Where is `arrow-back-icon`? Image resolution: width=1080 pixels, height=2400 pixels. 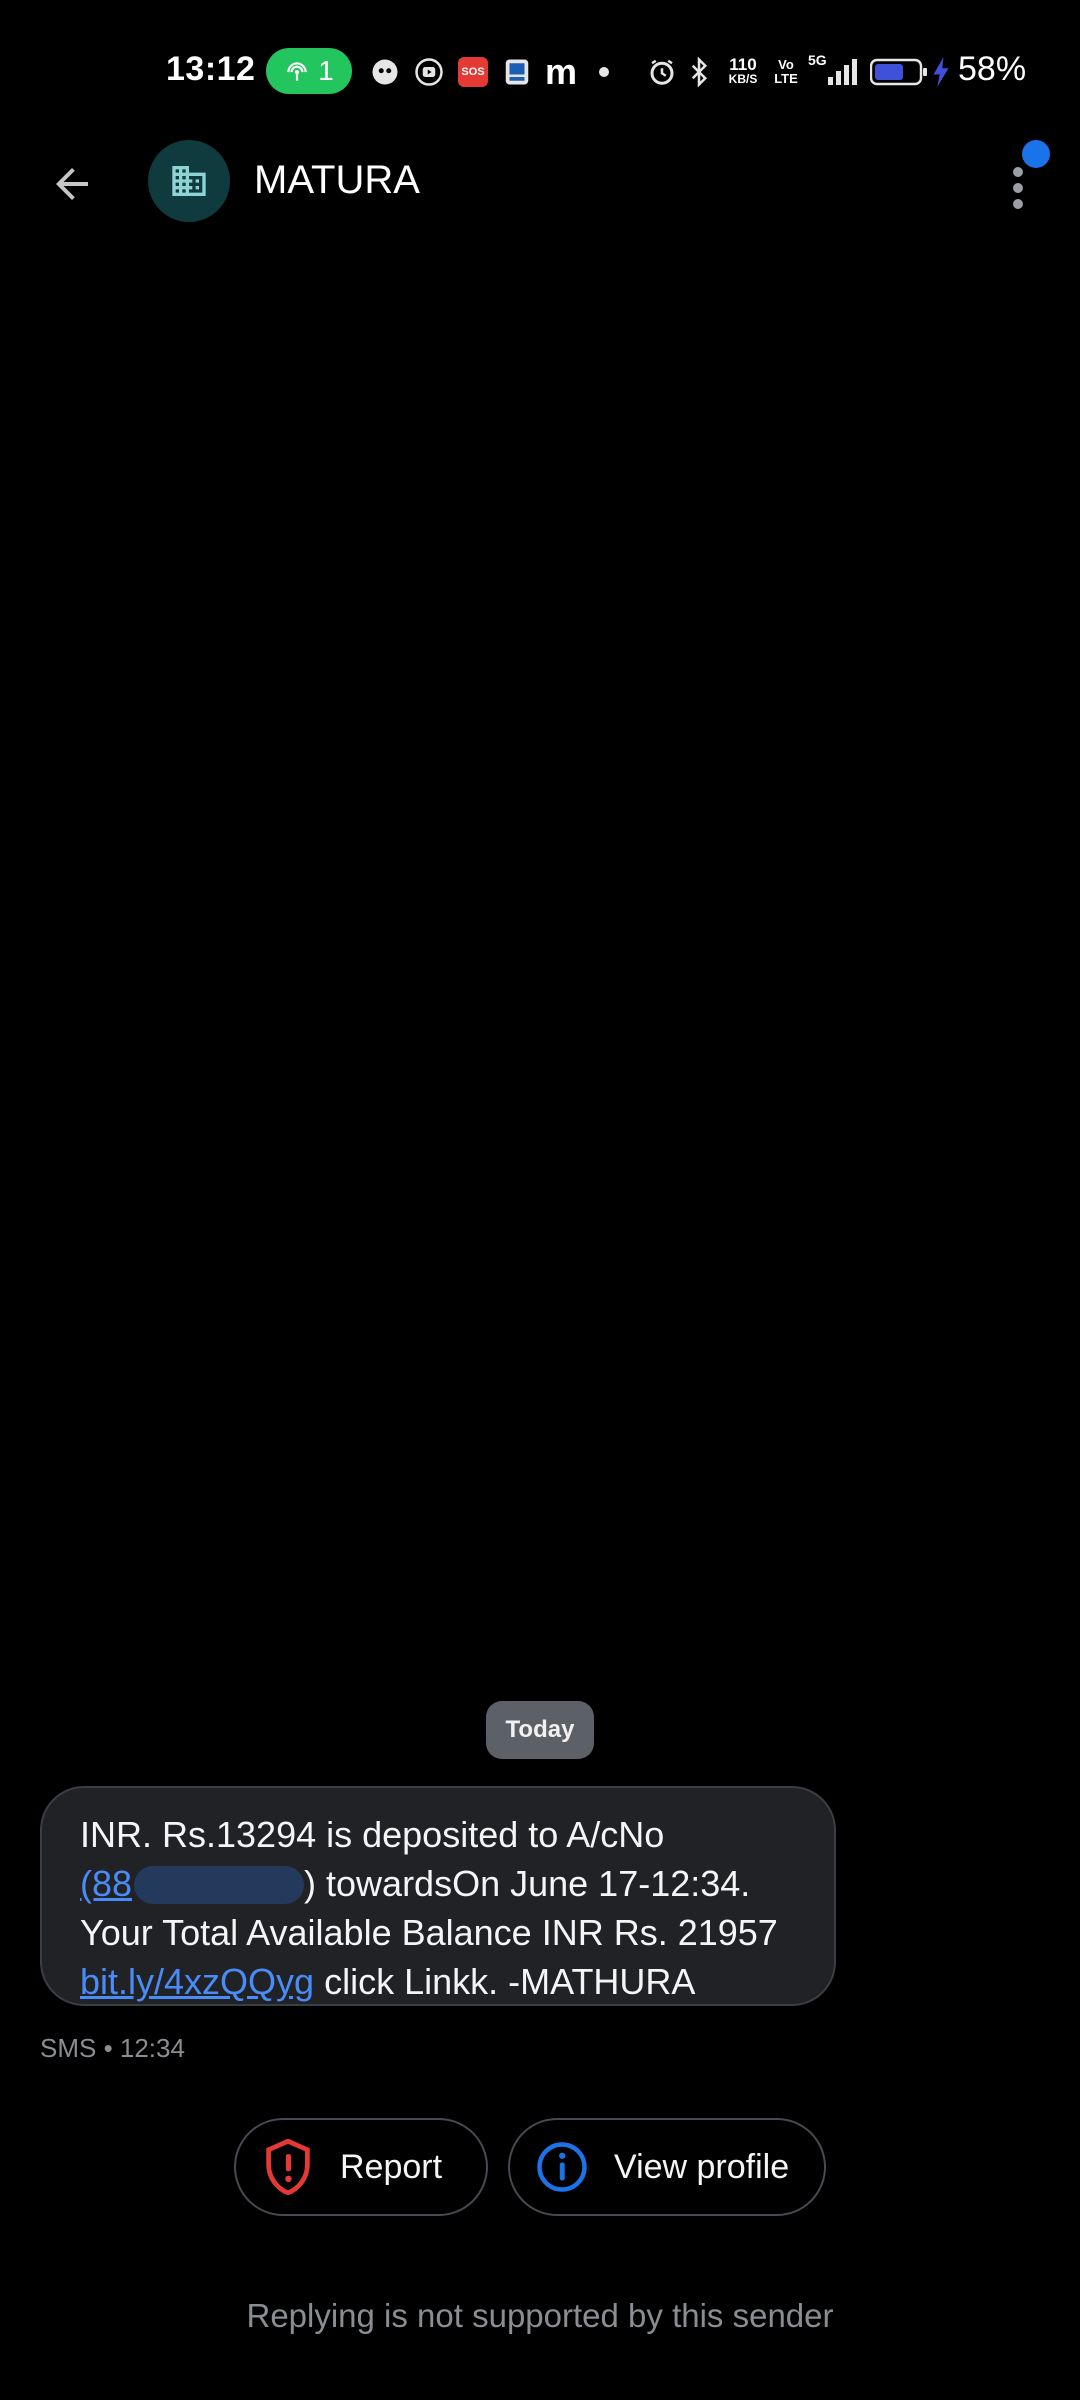
arrow-back-icon is located at coordinates (72, 184).